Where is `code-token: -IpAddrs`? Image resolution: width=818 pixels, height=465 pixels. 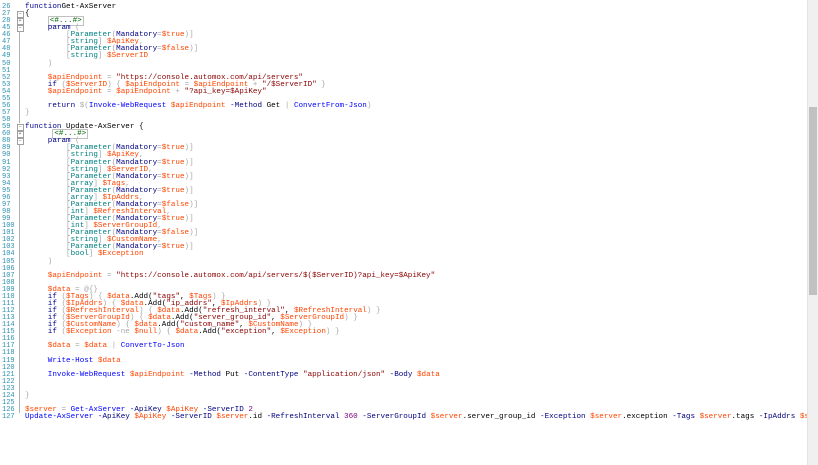
code-token: -IpAddrs is located at coordinates (775, 417).